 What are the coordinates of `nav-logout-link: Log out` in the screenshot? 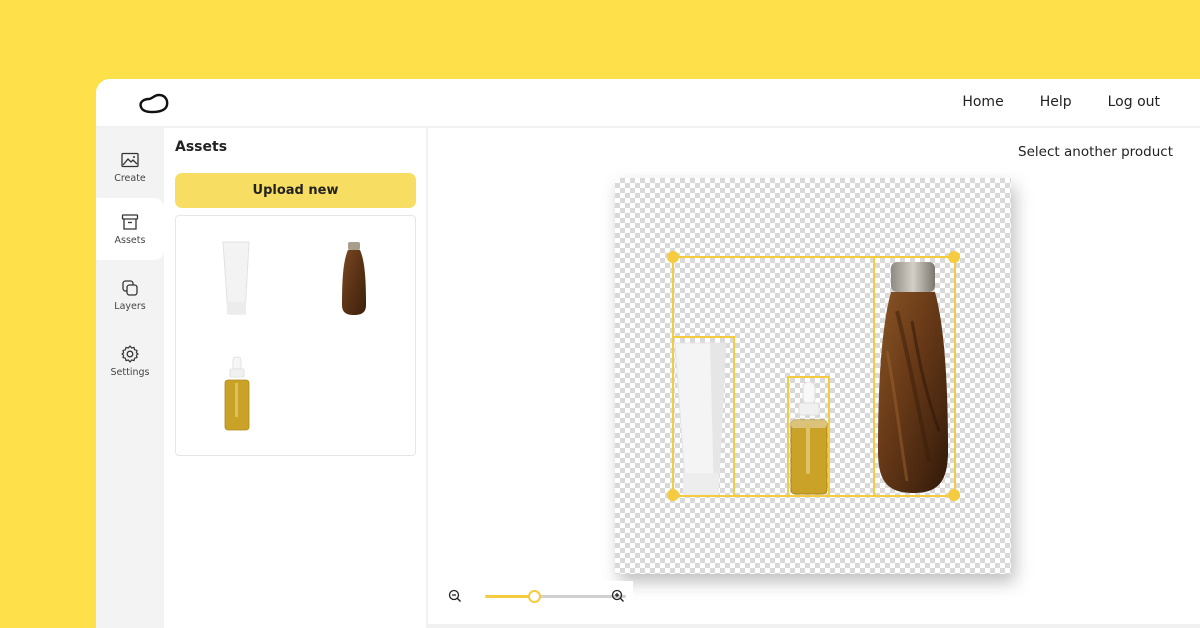 It's located at (1134, 102).